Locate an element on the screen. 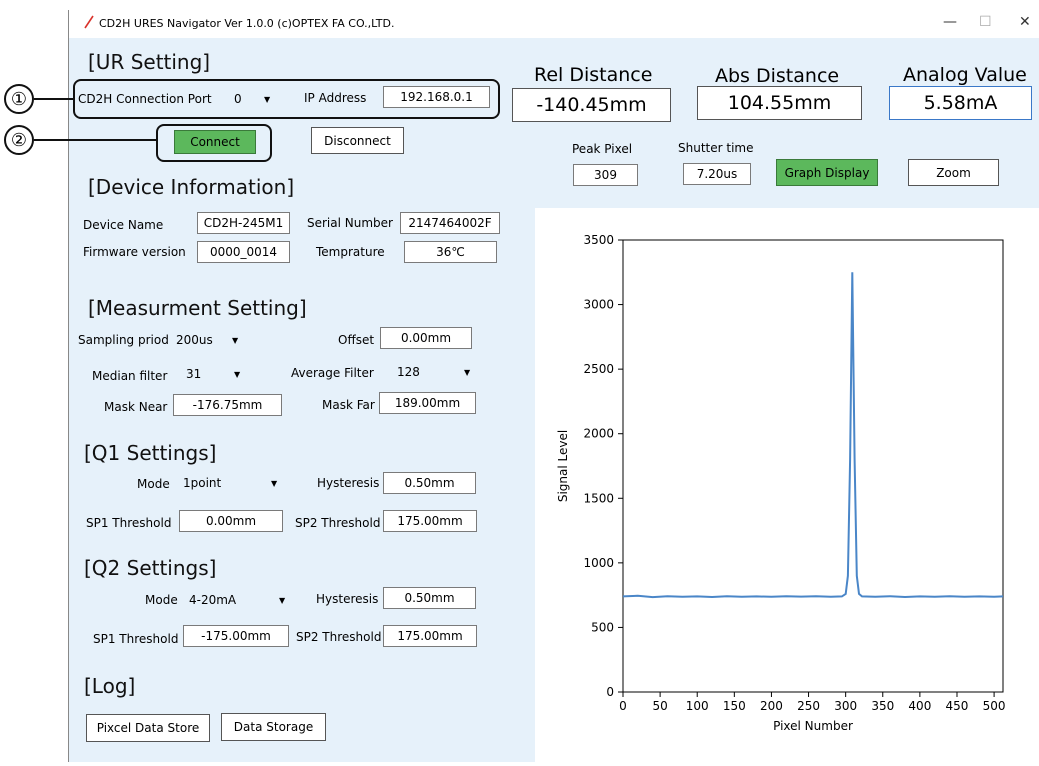 This screenshot has height=766, width=1039. y-tick-label: 2000 is located at coordinates (598, 434).